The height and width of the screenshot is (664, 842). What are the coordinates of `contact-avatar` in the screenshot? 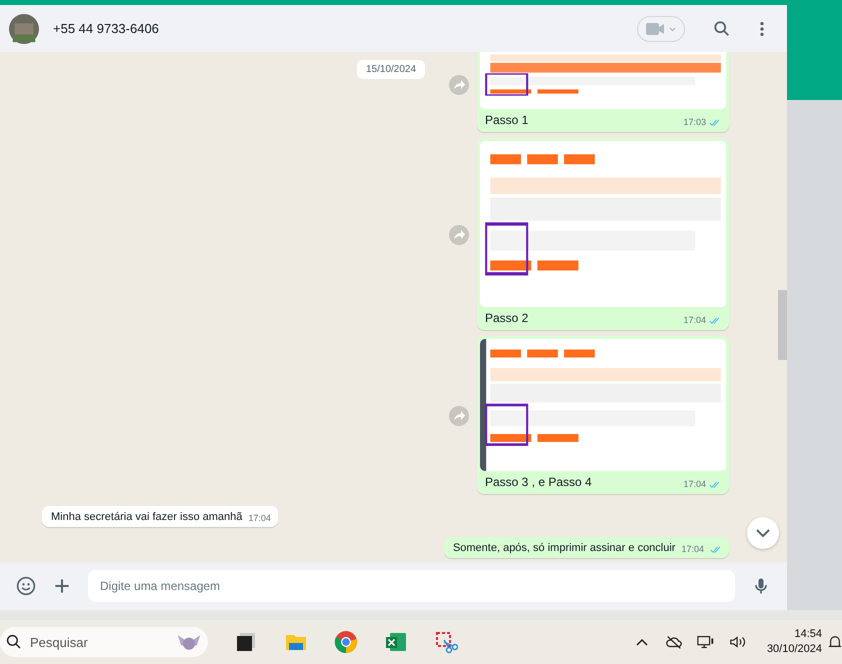 It's located at (24, 29).